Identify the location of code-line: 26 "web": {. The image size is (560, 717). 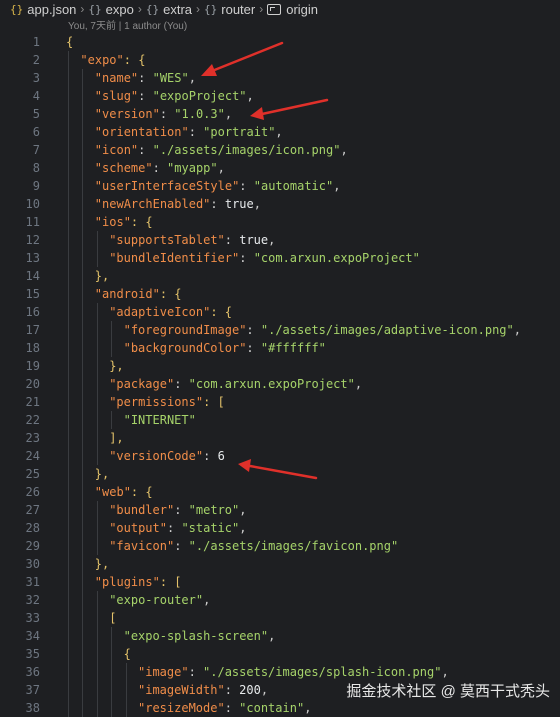
(280, 492).